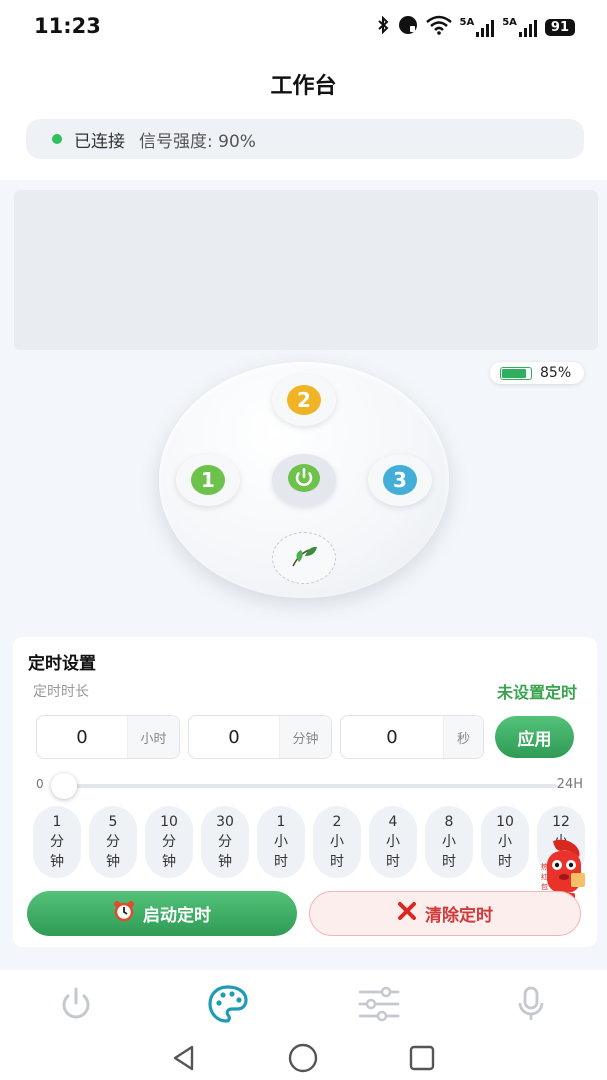  I want to click on connection-dot-icon, so click(57, 139).